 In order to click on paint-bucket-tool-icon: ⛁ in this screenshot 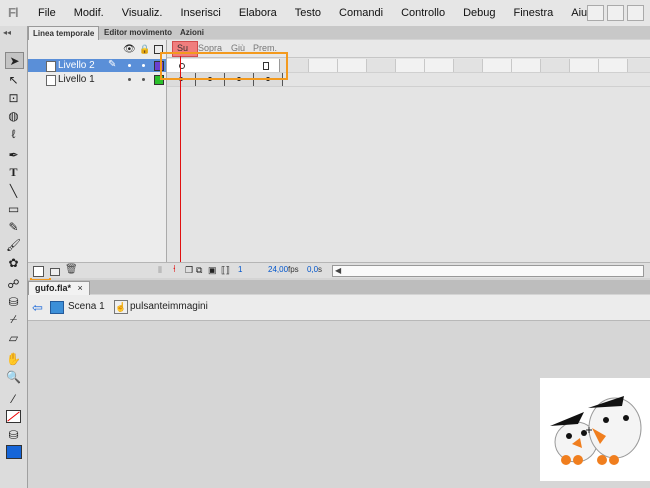, I will do `click(13, 301)`.